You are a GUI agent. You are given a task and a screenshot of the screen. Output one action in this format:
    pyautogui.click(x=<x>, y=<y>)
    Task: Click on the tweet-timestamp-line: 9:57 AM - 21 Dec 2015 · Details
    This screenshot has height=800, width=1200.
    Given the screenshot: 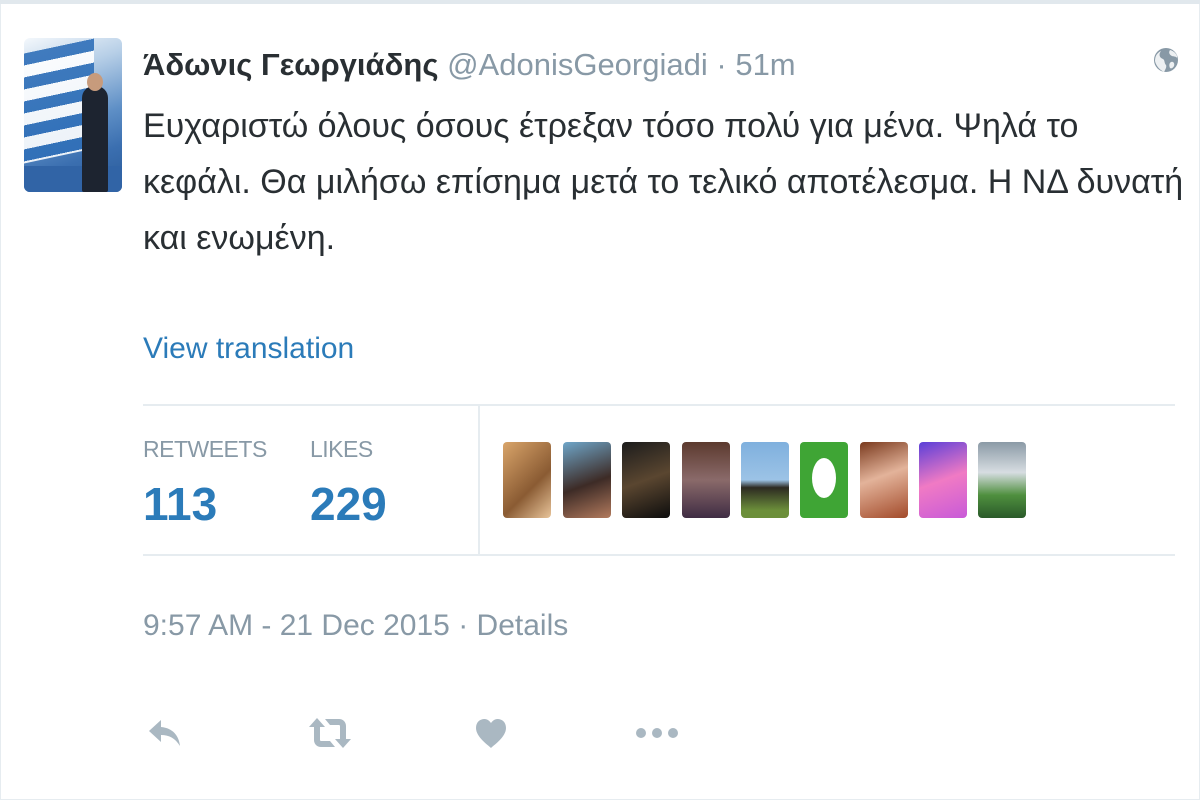 What is the action you would take?
    pyautogui.click(x=355, y=626)
    